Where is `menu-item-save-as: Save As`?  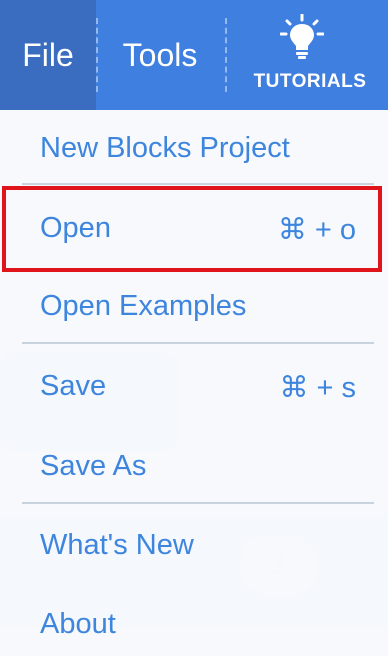 menu-item-save-as: Save As is located at coordinates (194, 469).